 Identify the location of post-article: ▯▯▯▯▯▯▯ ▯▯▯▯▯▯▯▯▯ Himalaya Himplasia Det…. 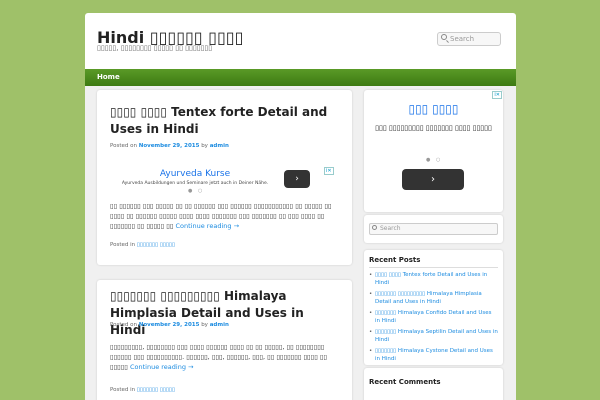
(224, 340).